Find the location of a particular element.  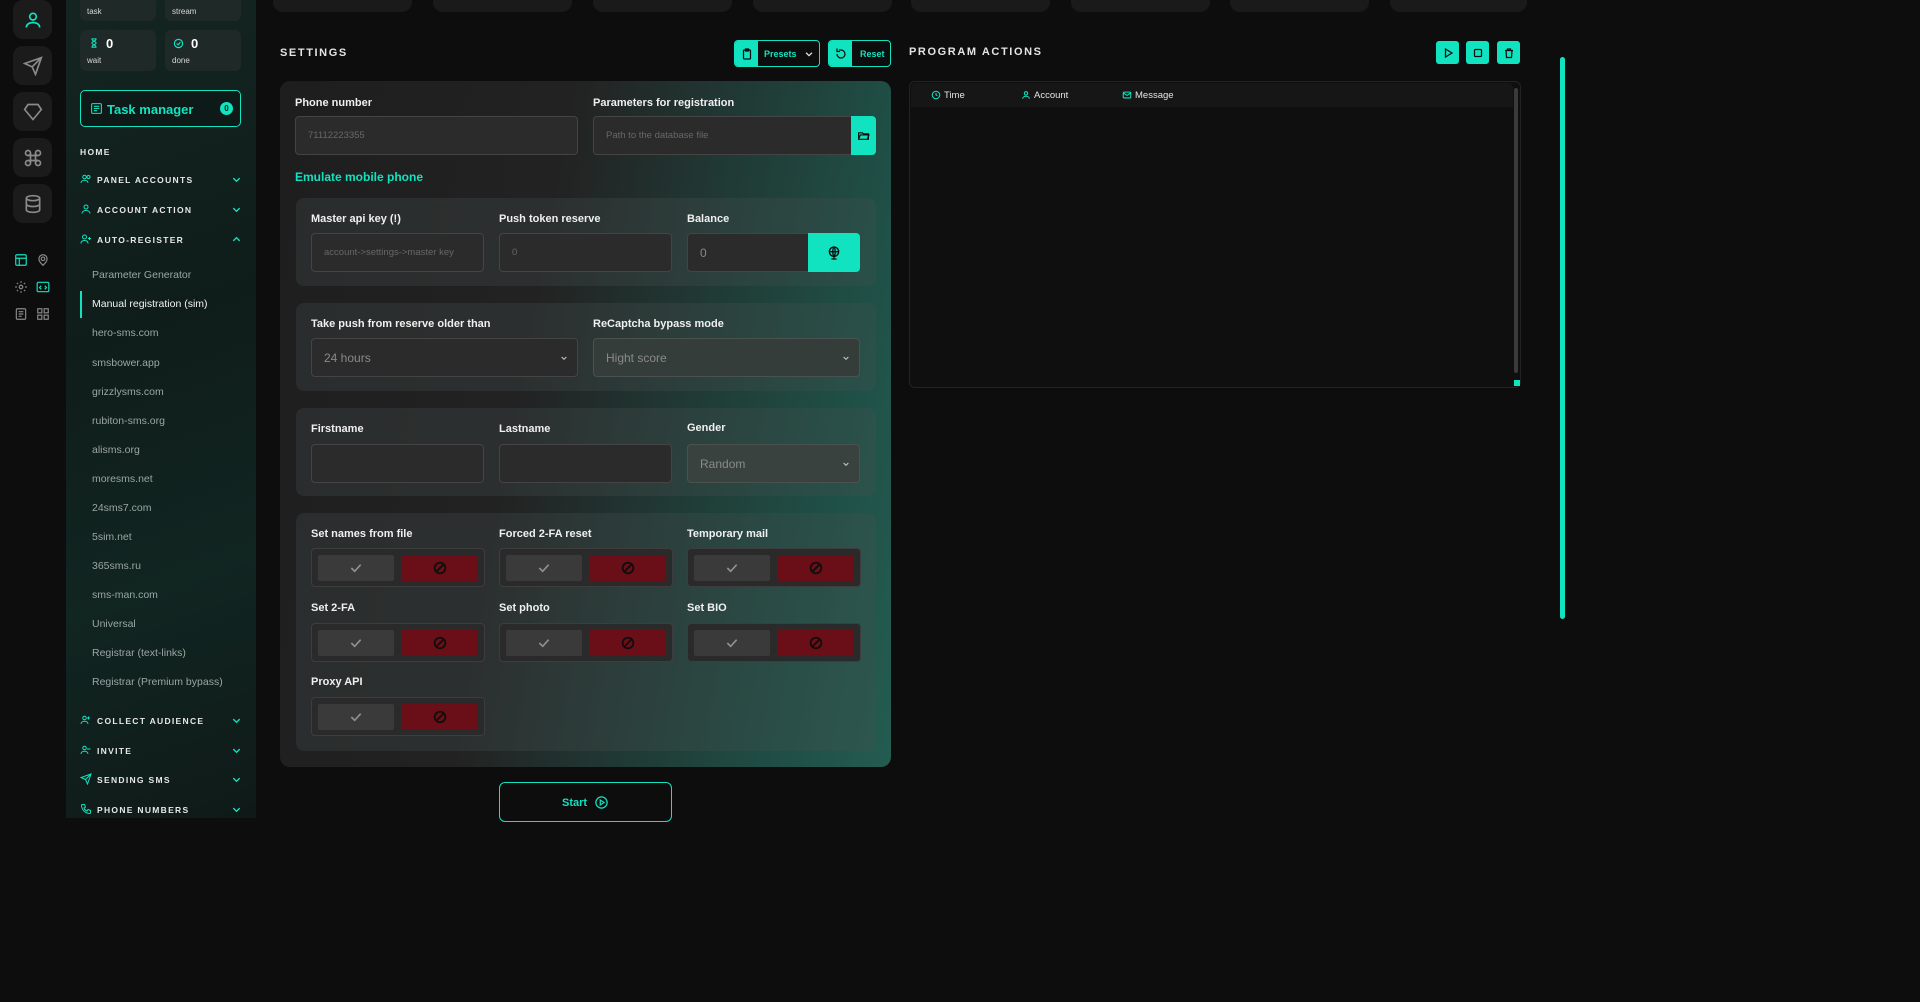

sub-item: smsbower.app is located at coordinates (126, 363).